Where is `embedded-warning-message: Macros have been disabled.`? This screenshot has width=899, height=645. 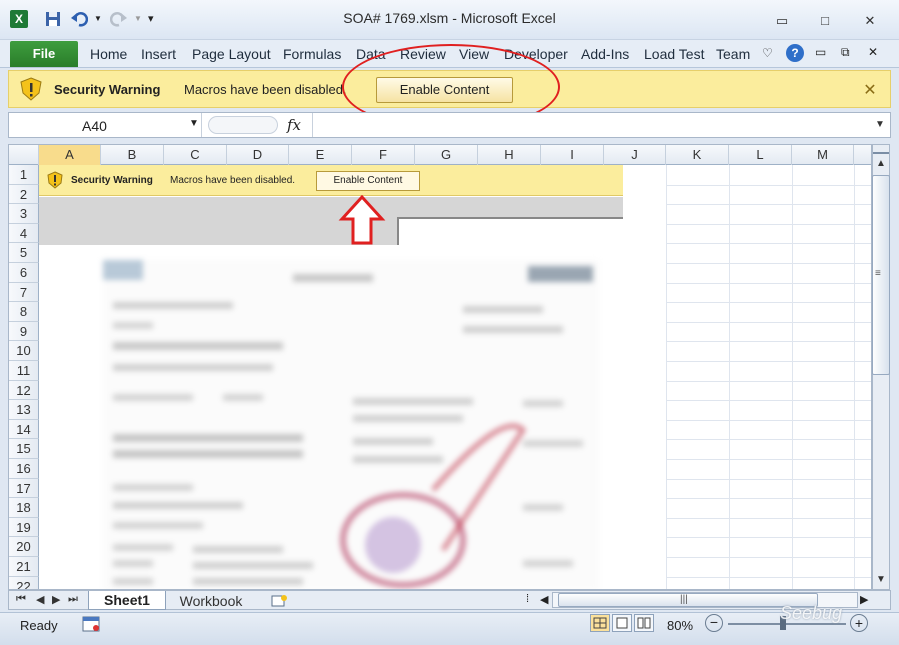 embedded-warning-message: Macros have been disabled. is located at coordinates (233, 180).